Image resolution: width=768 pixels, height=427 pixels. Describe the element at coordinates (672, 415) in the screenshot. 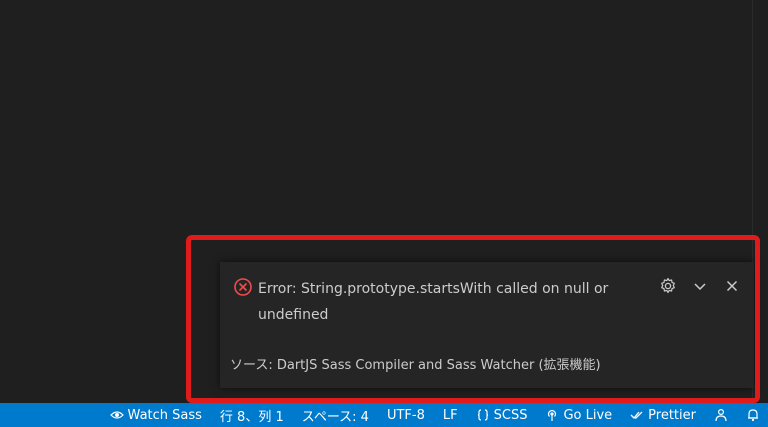

I see `prettier-label: Prettier` at that location.